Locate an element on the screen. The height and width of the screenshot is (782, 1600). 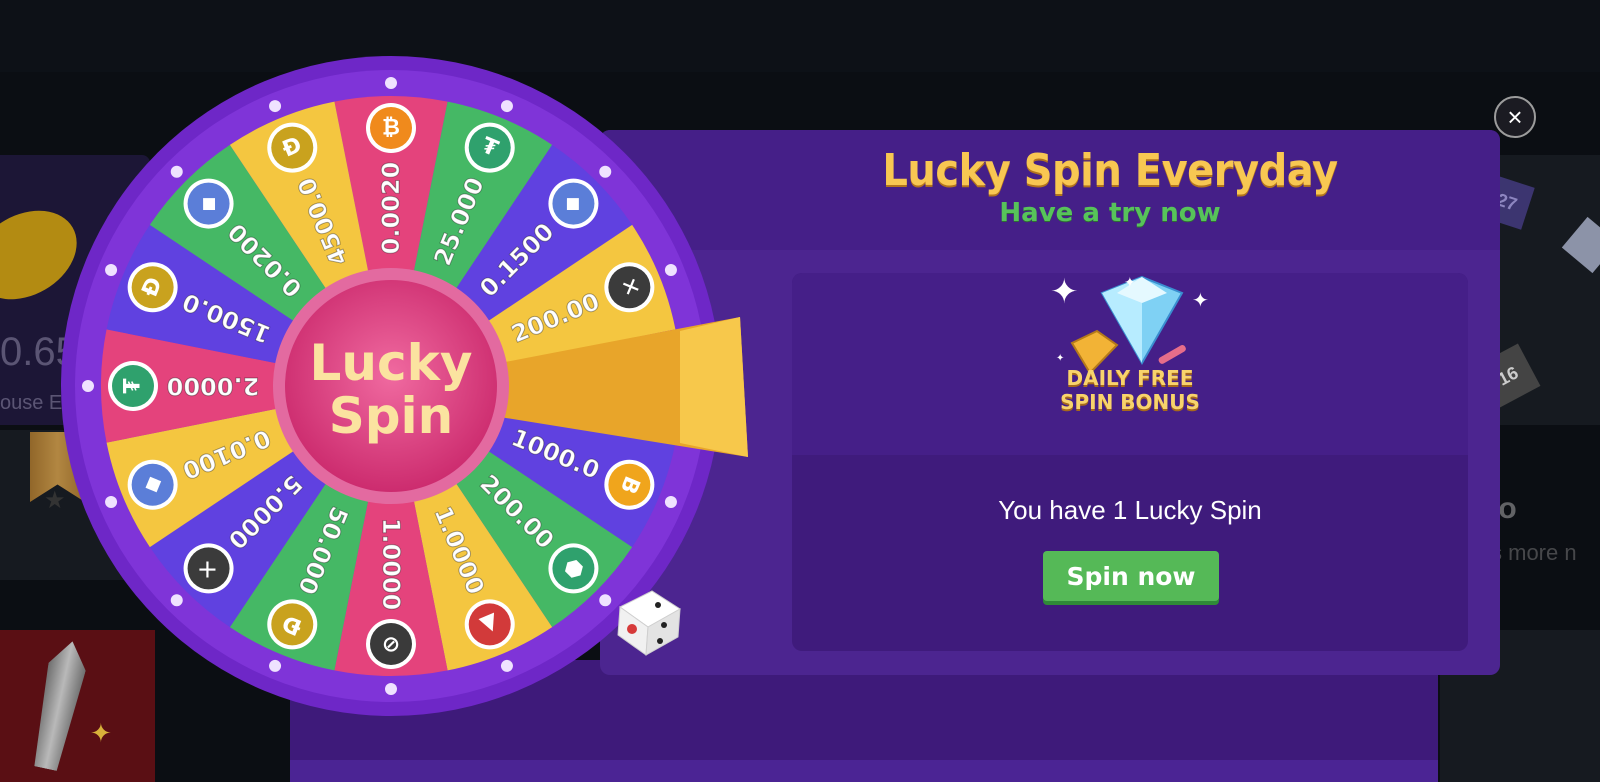
stellar-icon: ⊘ is located at coordinates (391, 644).